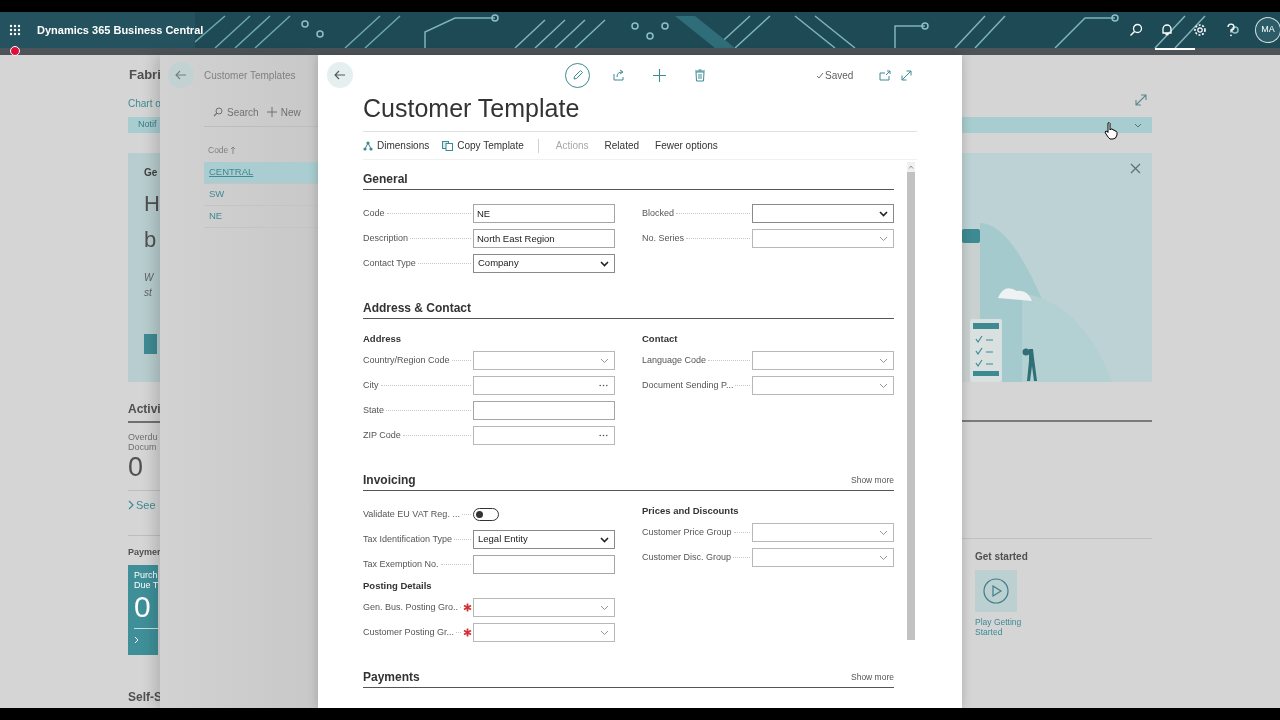 This screenshot has height=720, width=1280. Describe the element at coordinates (885, 75) in the screenshot. I see `open-in-new-window-icon` at that location.